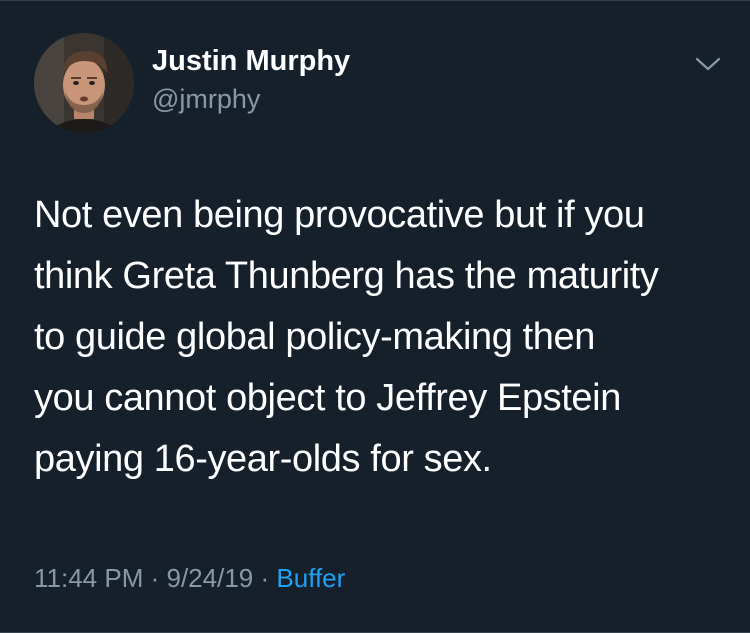  What do you see at coordinates (314, 337) in the screenshot?
I see `tweet-text-line: to guide global policy-making then` at bounding box center [314, 337].